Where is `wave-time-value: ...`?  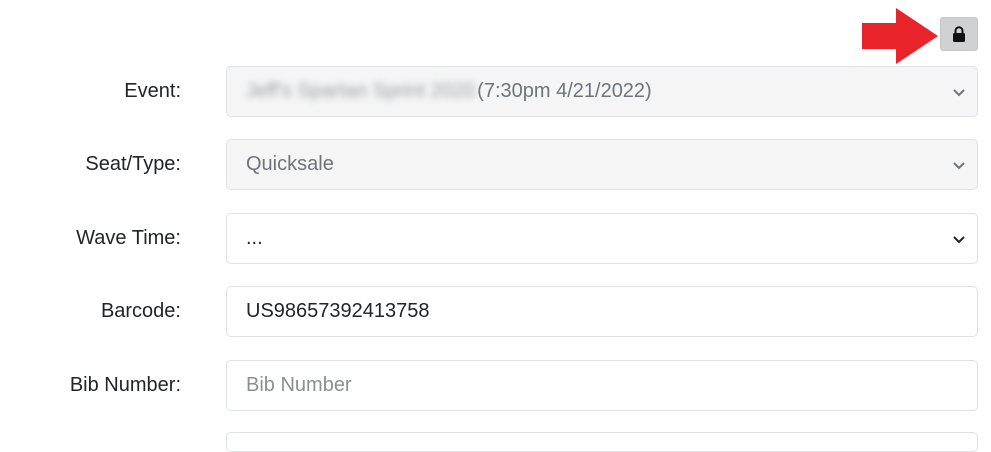 wave-time-value: ... is located at coordinates (254, 238).